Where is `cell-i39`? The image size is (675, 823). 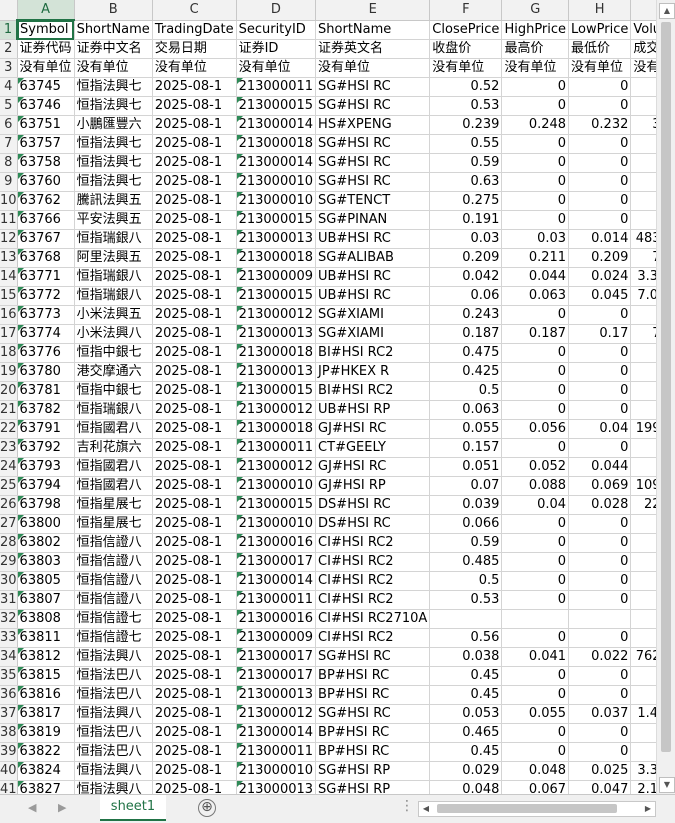 cell-i39 is located at coordinates (643, 752).